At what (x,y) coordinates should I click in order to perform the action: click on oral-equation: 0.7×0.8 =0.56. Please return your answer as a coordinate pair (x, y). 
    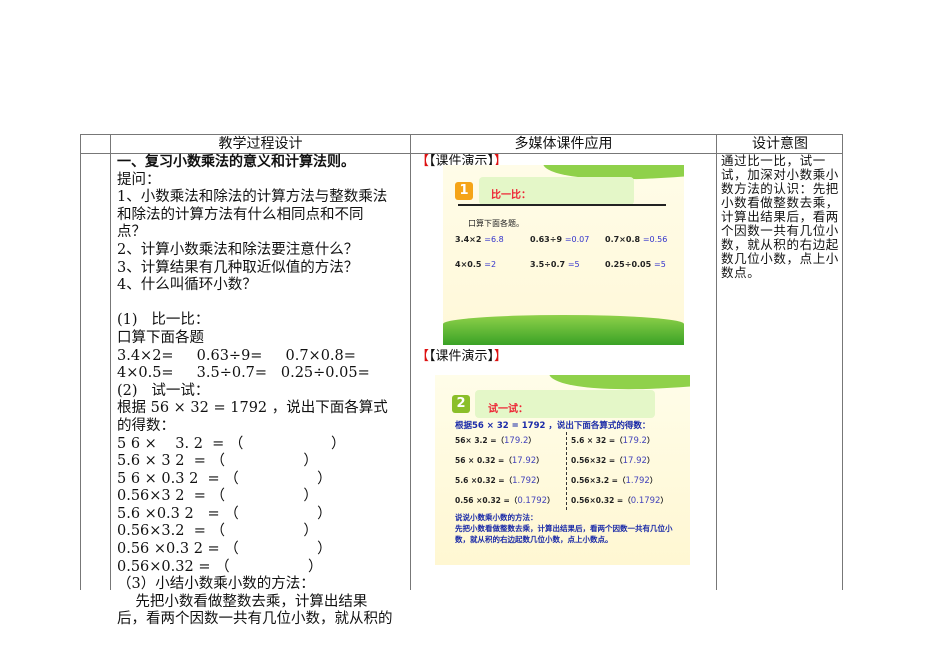
    Looking at the image, I should click on (636, 239).